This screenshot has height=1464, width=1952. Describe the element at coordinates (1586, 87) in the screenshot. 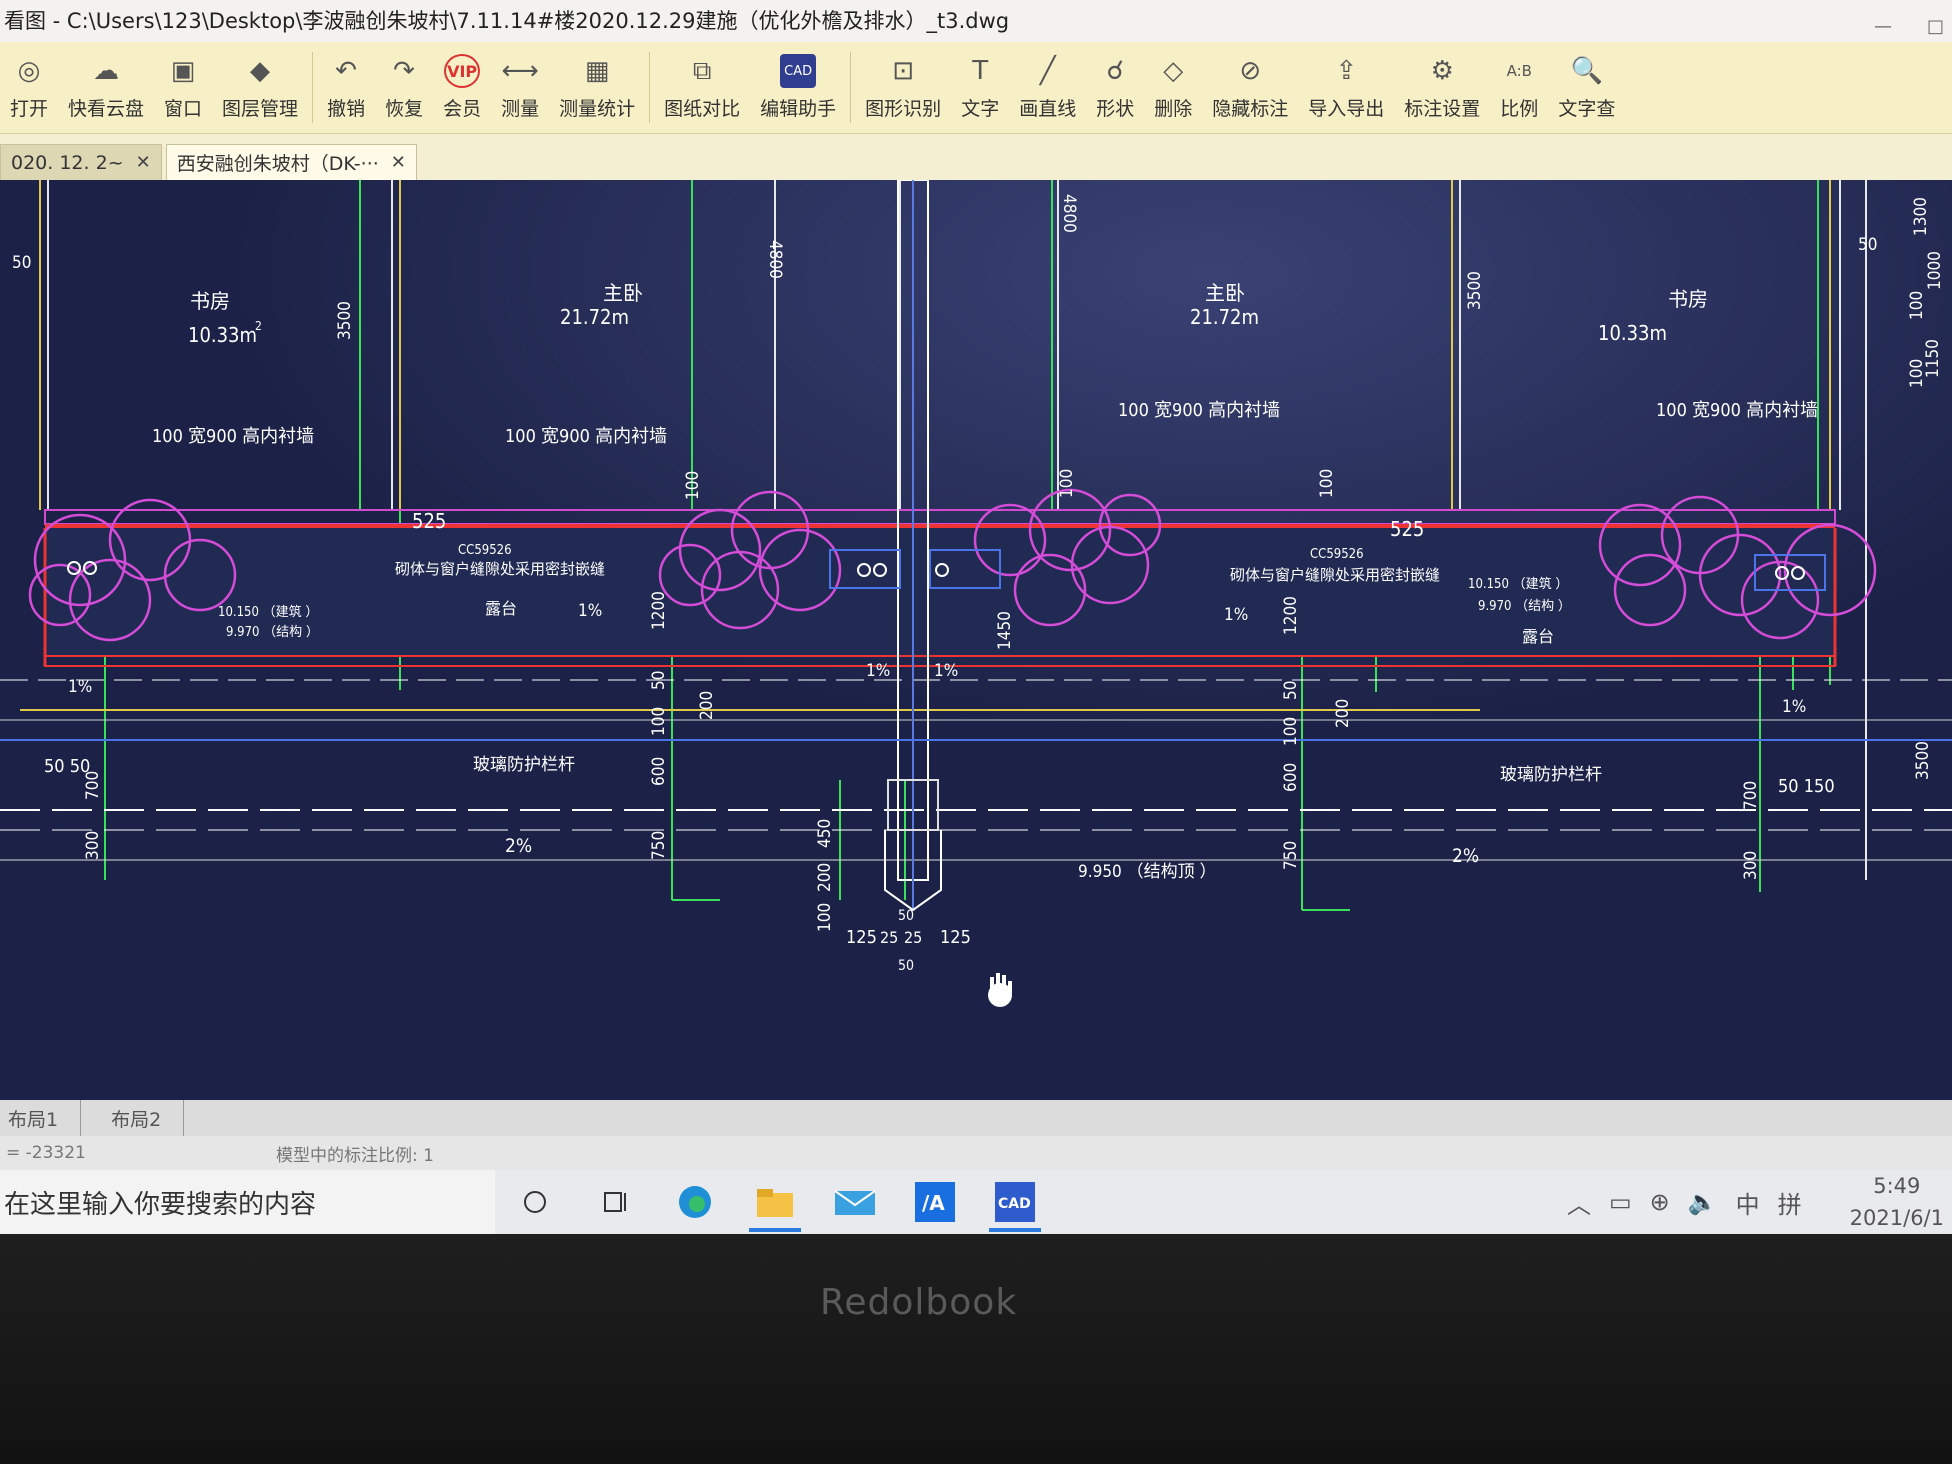

I see `toolbar-button-20: 🔍 文字查` at that location.